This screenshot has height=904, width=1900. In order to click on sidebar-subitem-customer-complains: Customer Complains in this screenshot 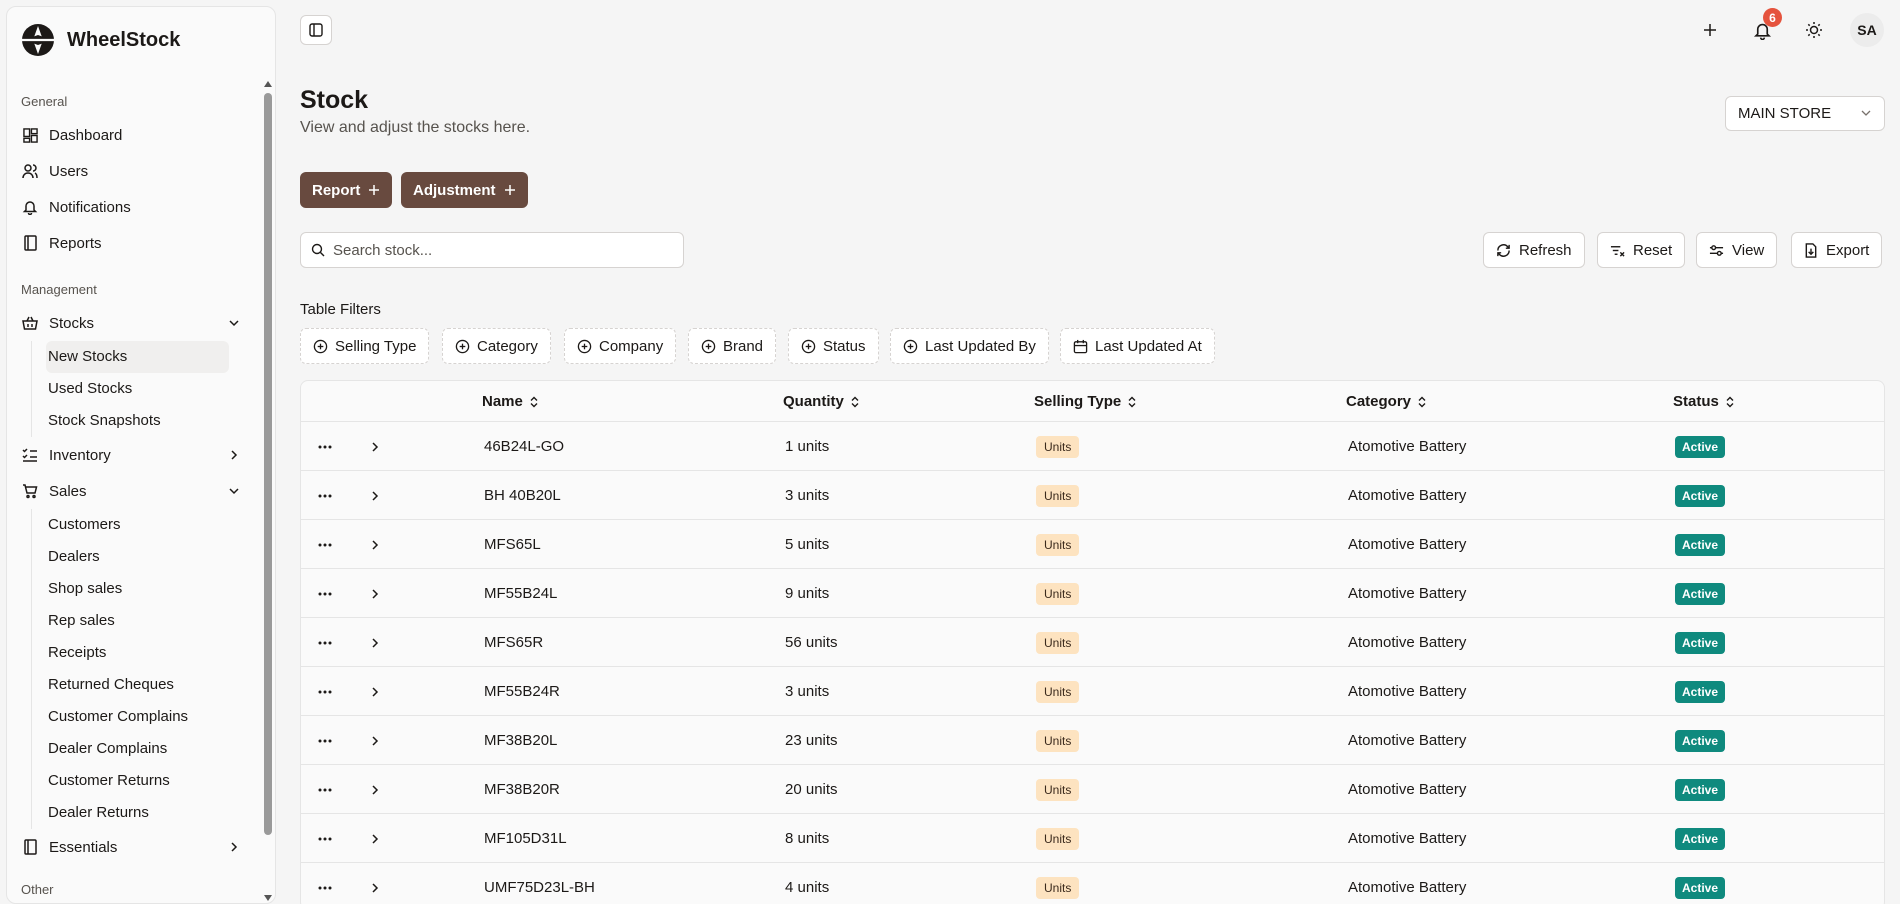, I will do `click(137, 717)`.